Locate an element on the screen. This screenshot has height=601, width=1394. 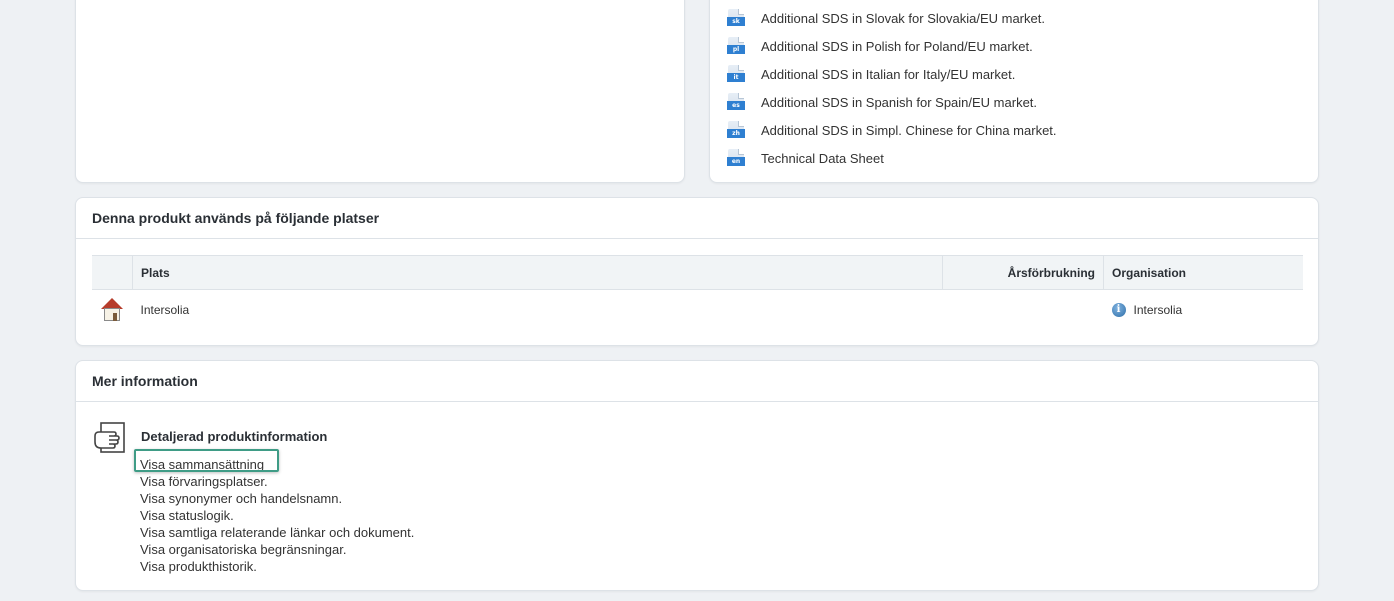
icon-column-header is located at coordinates (112, 272).